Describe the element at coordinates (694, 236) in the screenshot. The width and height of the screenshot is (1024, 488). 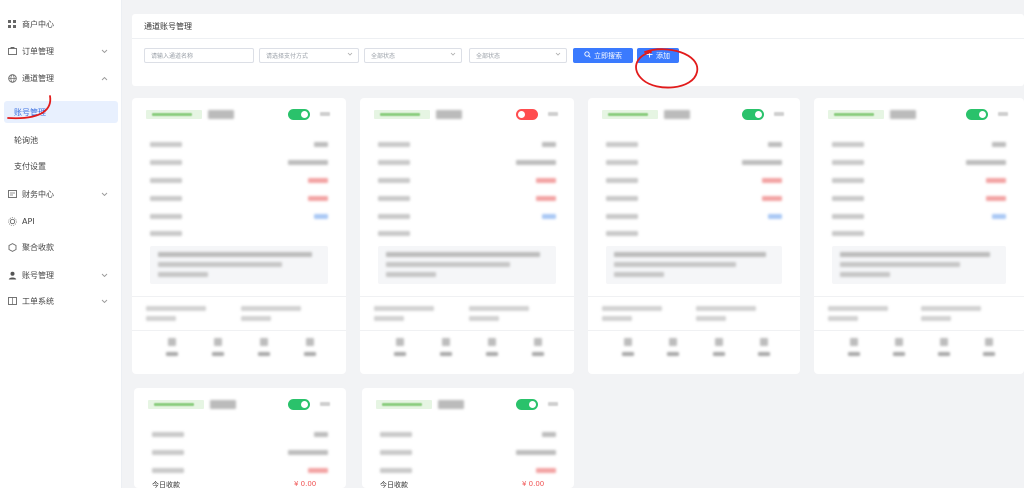
I see `account-card` at that location.